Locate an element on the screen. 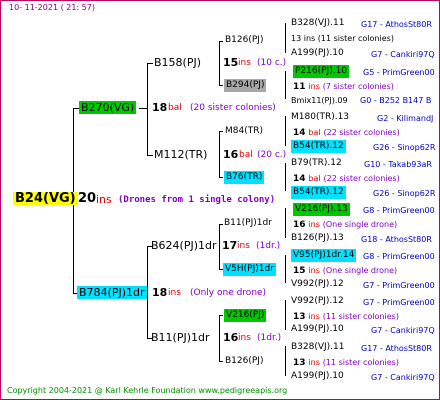 This screenshot has height=400, width=440. note: (11 sister colonies) is located at coordinates (360, 316).